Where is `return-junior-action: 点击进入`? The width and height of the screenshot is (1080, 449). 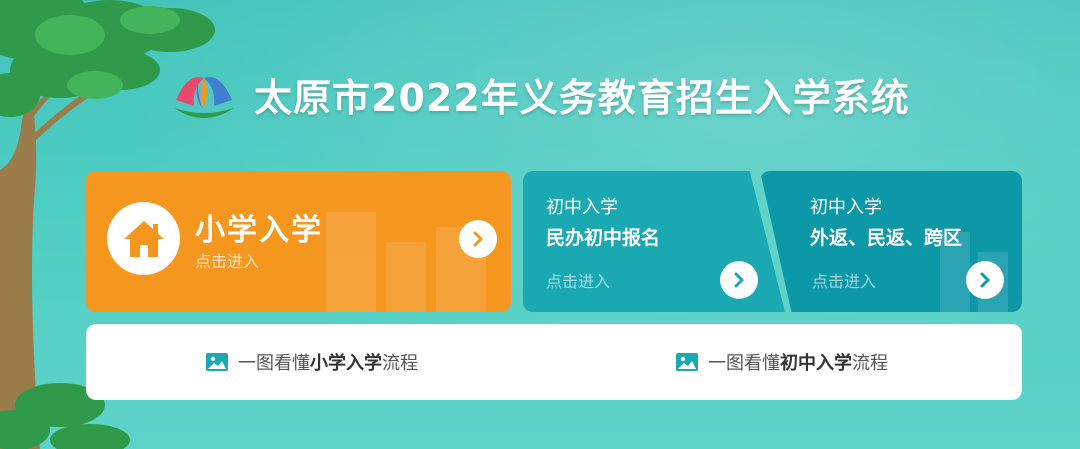 return-junior-action: 点击进入 is located at coordinates (844, 281).